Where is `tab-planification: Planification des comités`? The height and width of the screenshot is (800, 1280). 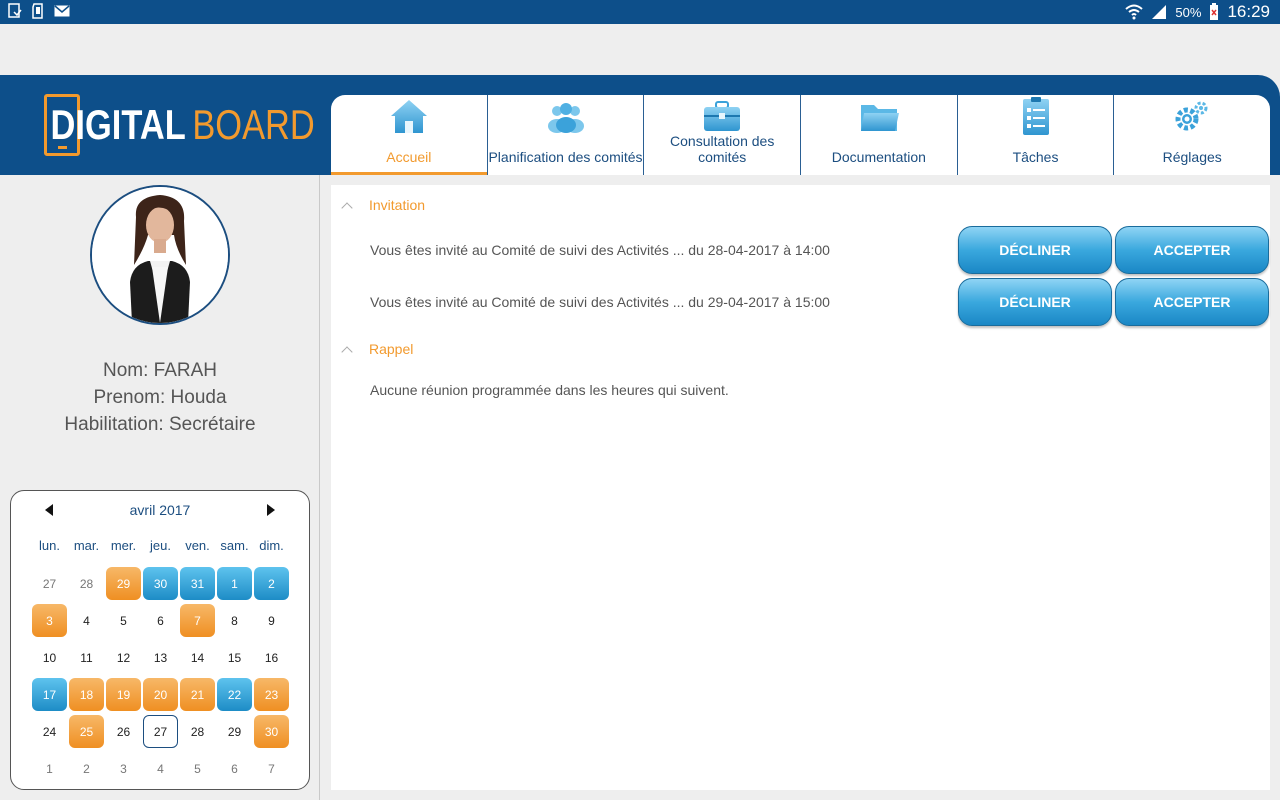
tab-planification: Planification des comités is located at coordinates (565, 135).